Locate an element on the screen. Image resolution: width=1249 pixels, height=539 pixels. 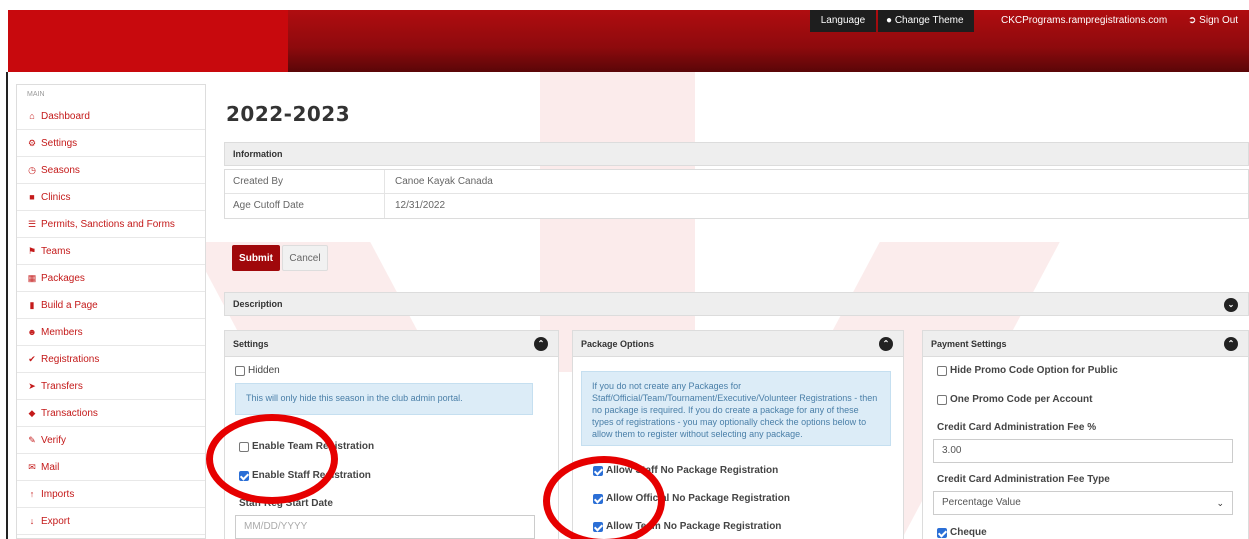
one-promo-code-checkbox: One Promo Code per Account is located at coordinates (1014, 399).